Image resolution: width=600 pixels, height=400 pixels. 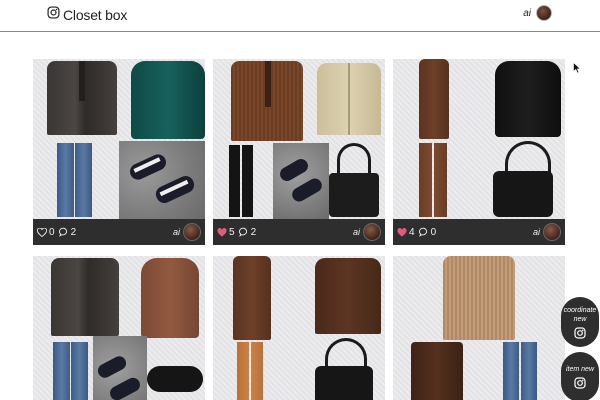 I want to click on coordinate-card: 4 0 ai, so click(x=479, y=152).